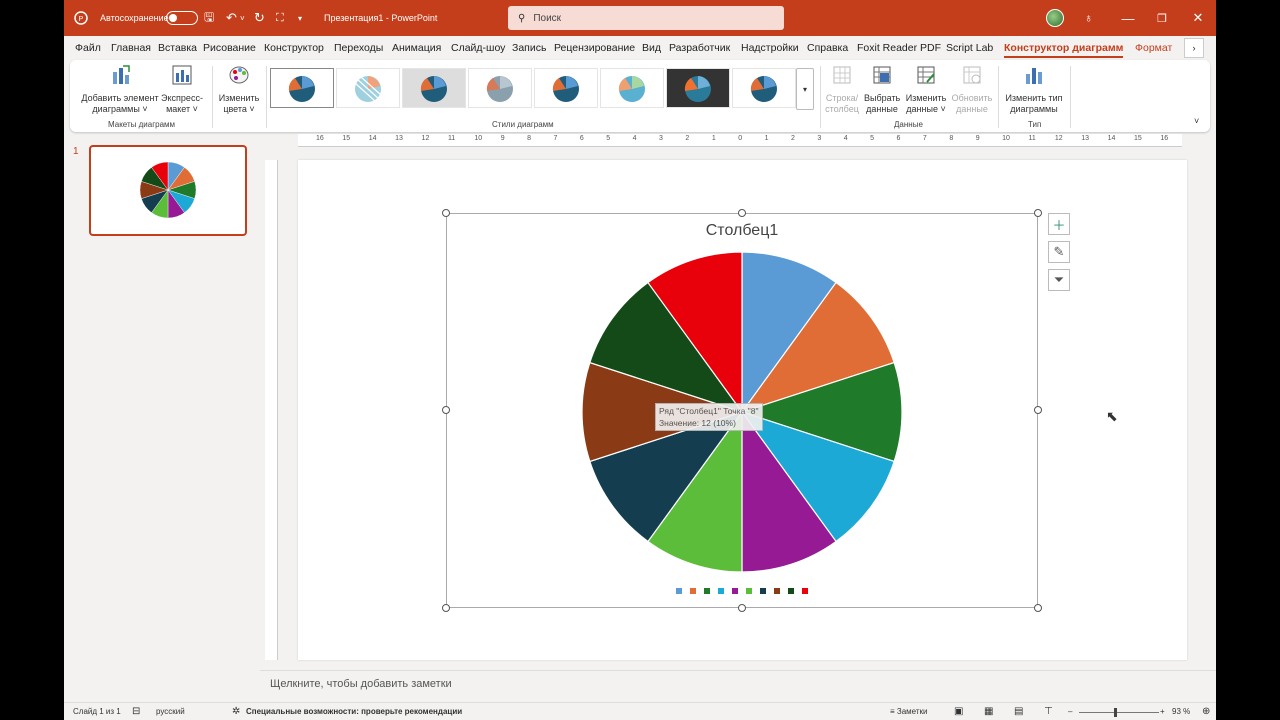  Describe the element at coordinates (131, 48) in the screenshot. I see `tab-home: Главная` at that location.